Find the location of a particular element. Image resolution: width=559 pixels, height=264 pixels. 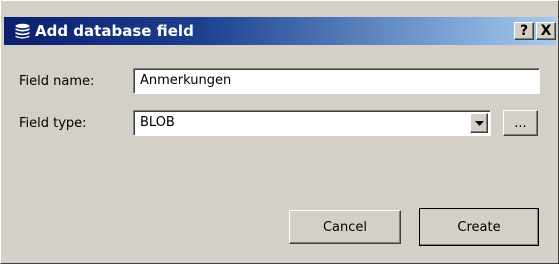

cancel-button: Cancel is located at coordinates (345, 227).